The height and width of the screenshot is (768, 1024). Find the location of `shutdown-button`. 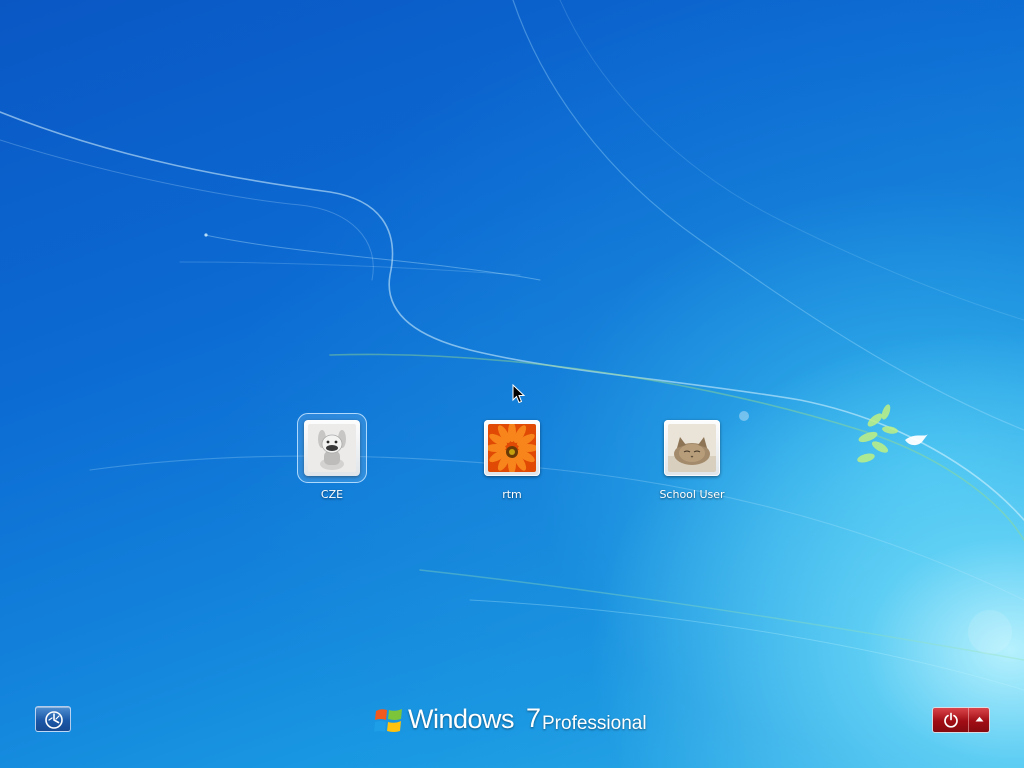

shutdown-button is located at coordinates (951, 720).